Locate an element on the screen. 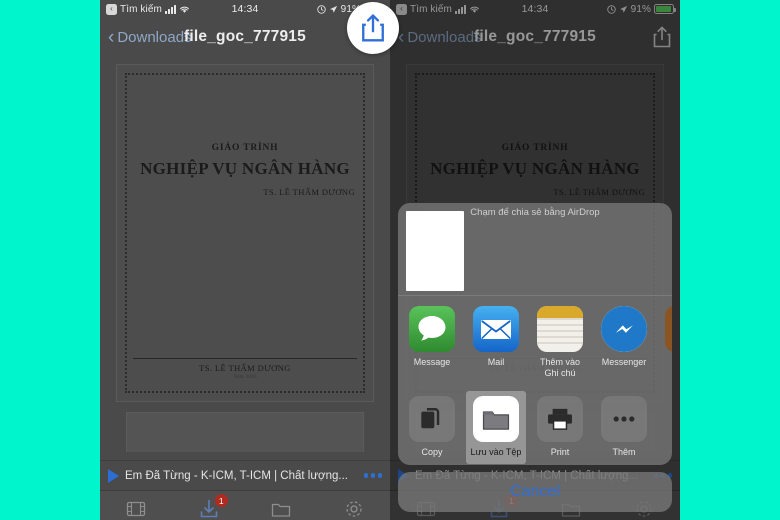 The height and width of the screenshot is (520, 780). action-save-to-files: Lưu vào Tệp is located at coordinates (496, 427).